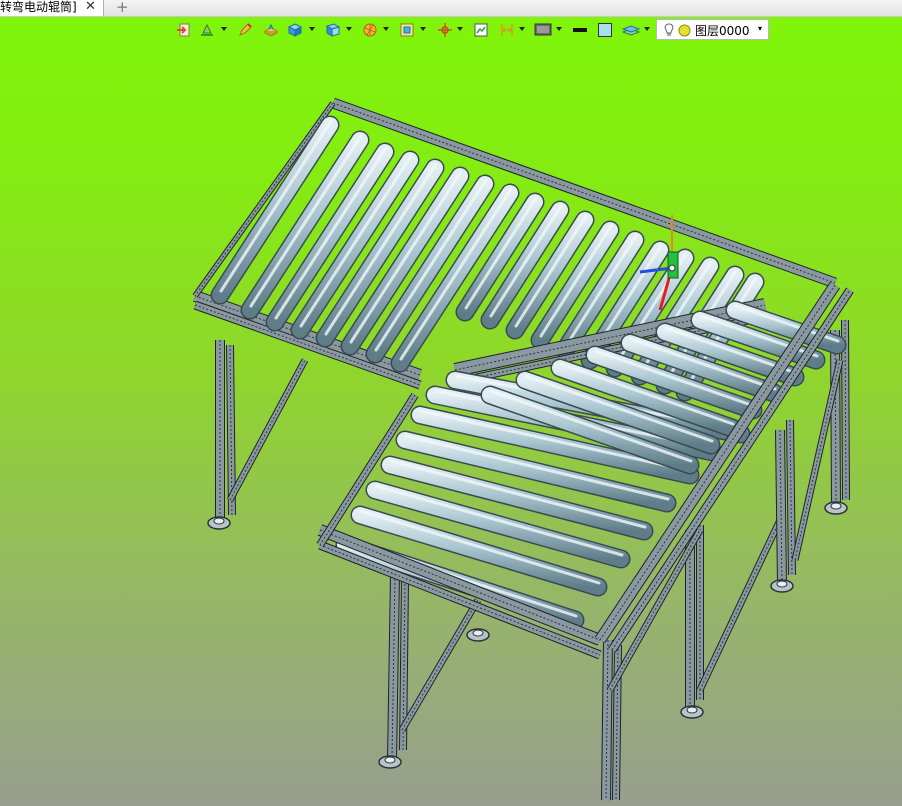  I want to click on render-sphere-icon, so click(370, 30).